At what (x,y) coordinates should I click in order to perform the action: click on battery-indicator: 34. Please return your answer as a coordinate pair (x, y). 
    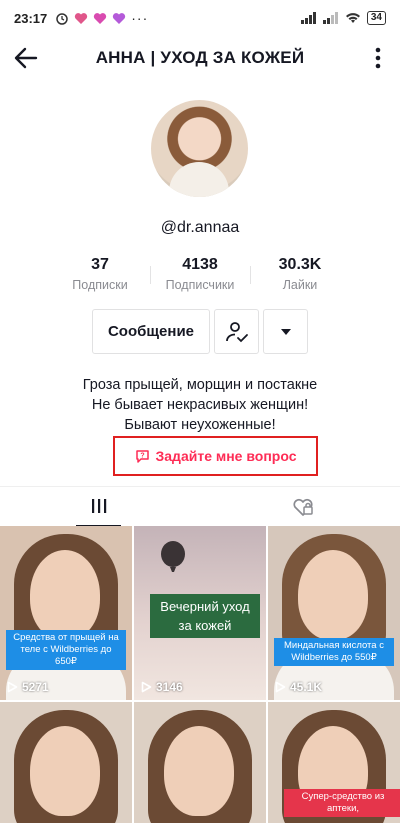
    Looking at the image, I should click on (376, 18).